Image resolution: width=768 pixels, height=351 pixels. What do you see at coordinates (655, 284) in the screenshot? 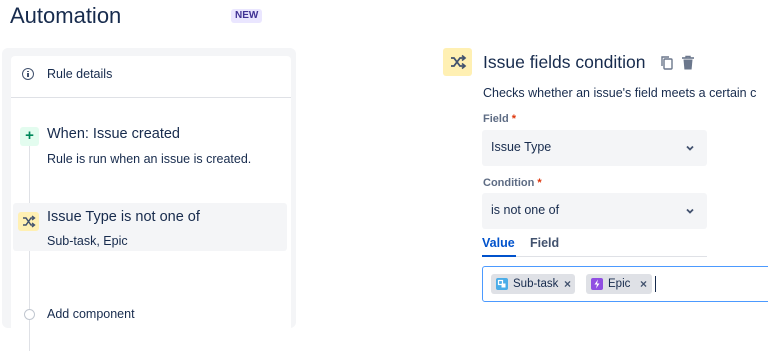
I see `text-caret` at bounding box center [655, 284].